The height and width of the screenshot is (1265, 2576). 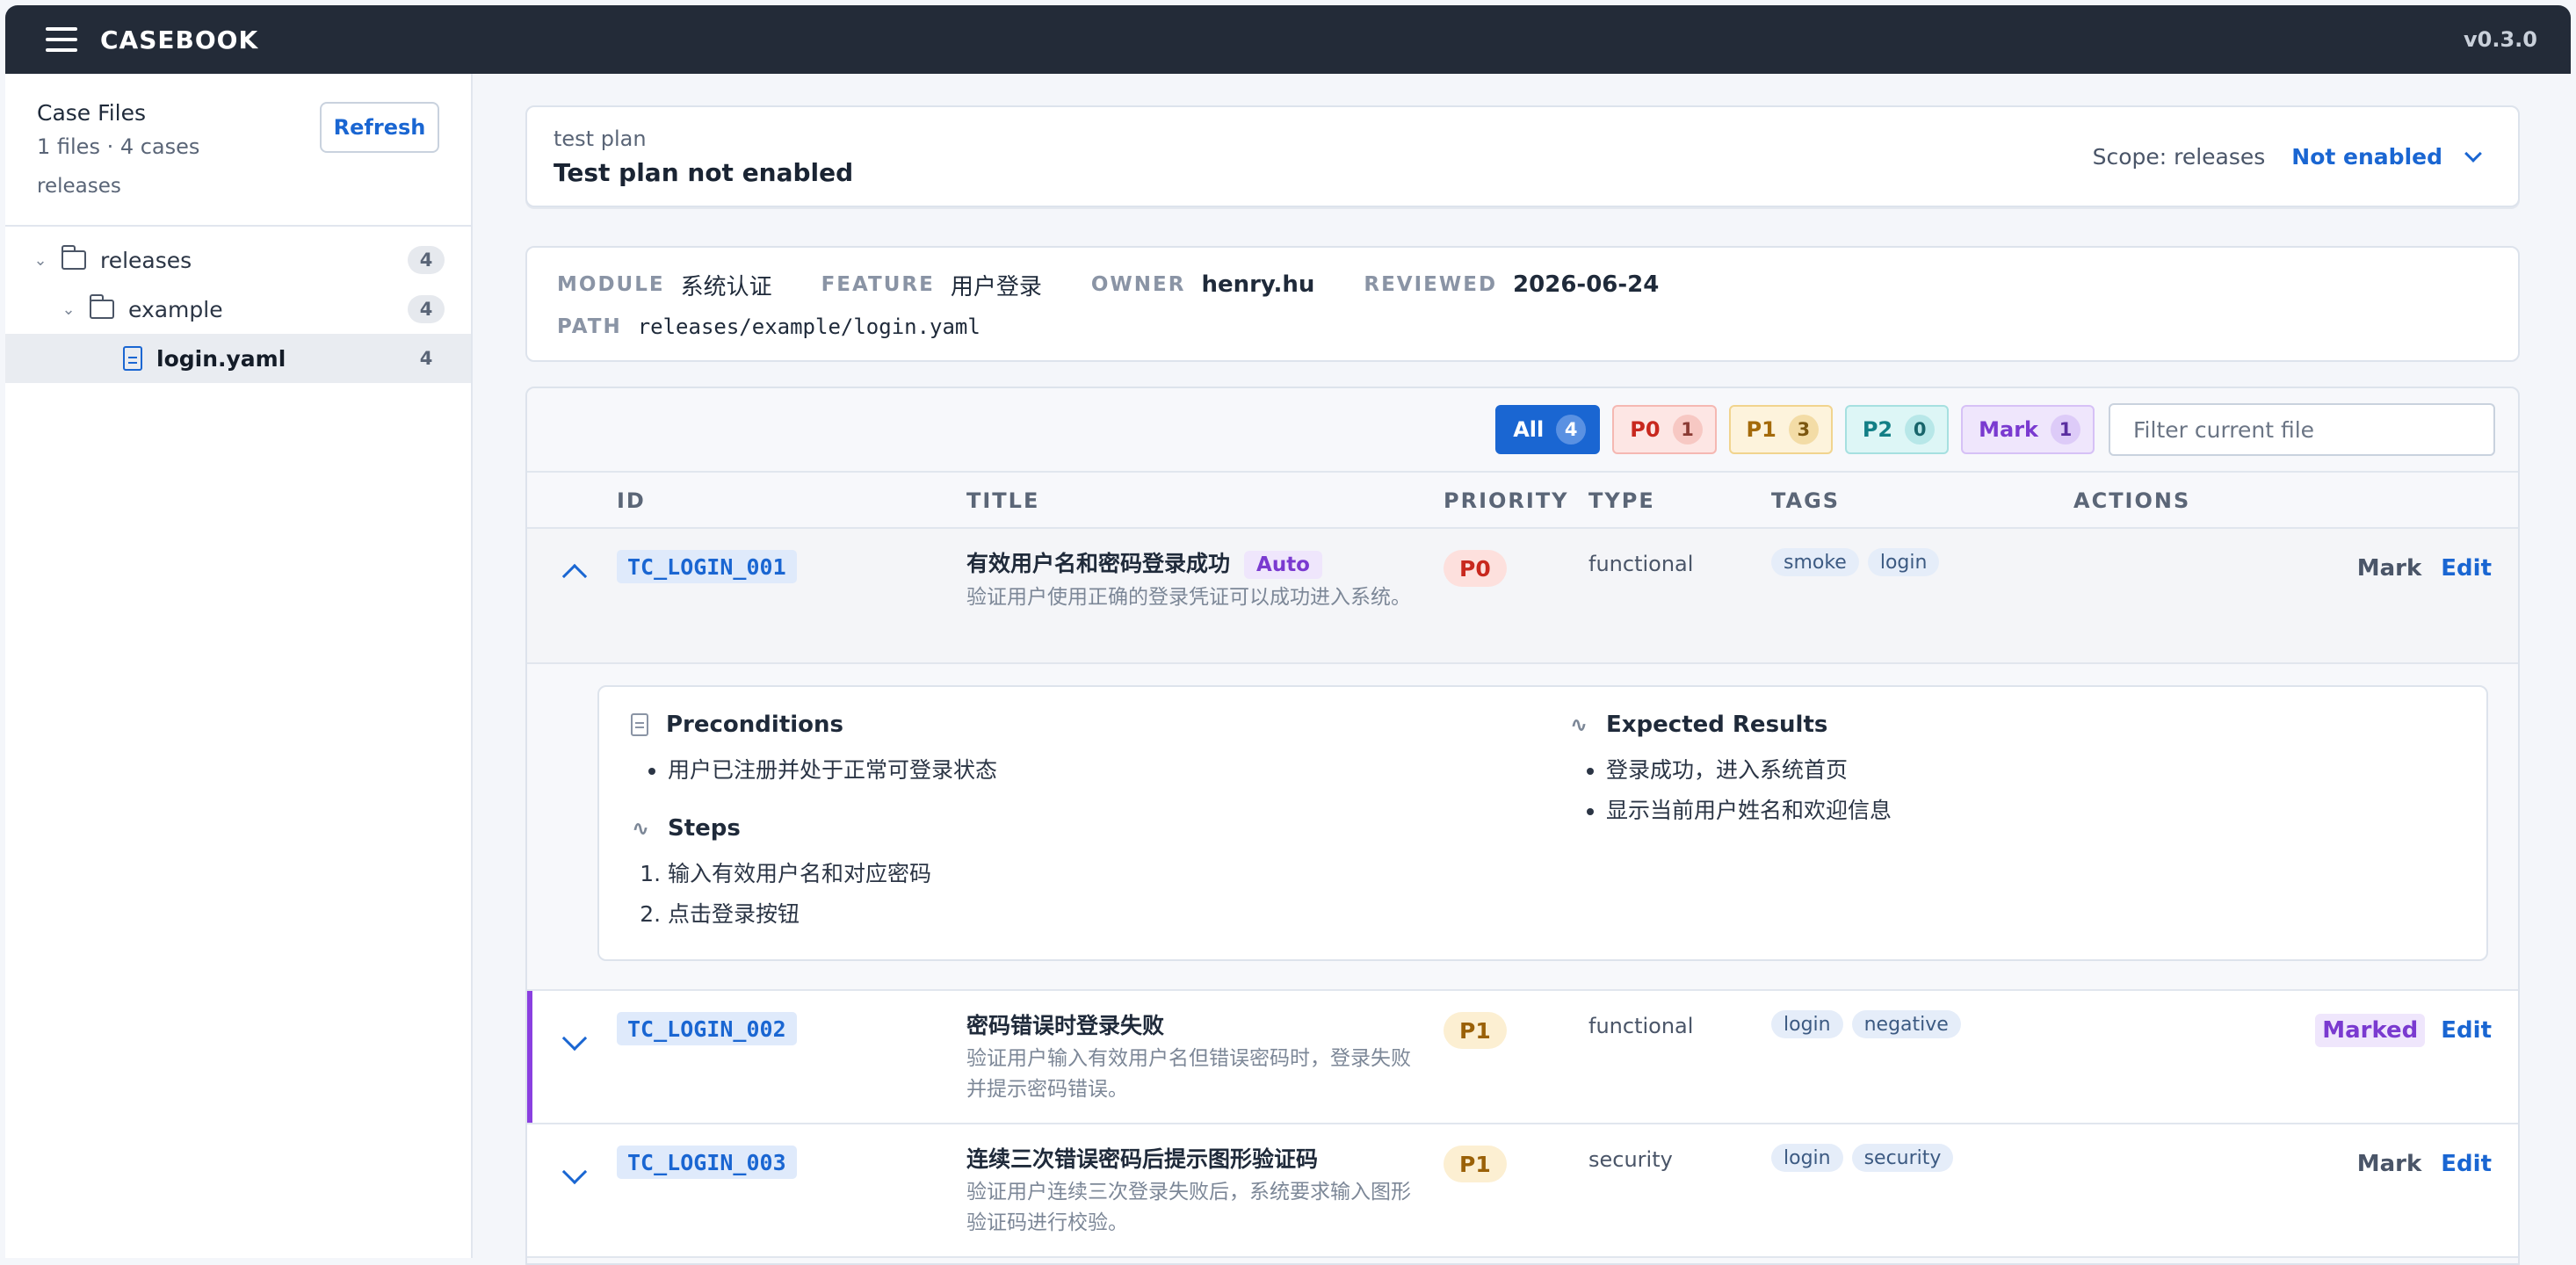 What do you see at coordinates (611, 284) in the screenshot?
I see `module-key: MODULE` at bounding box center [611, 284].